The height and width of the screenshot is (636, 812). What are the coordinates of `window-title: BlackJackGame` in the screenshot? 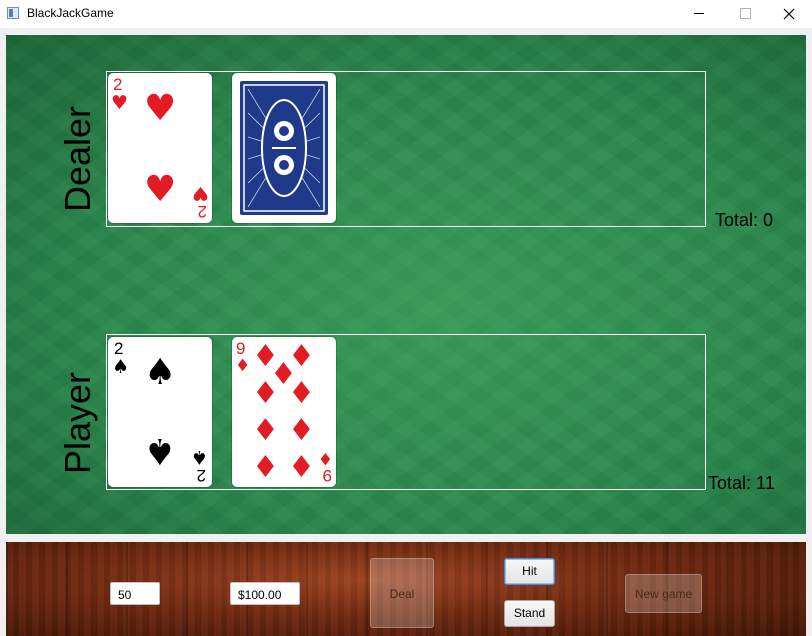 It's located at (70, 13).